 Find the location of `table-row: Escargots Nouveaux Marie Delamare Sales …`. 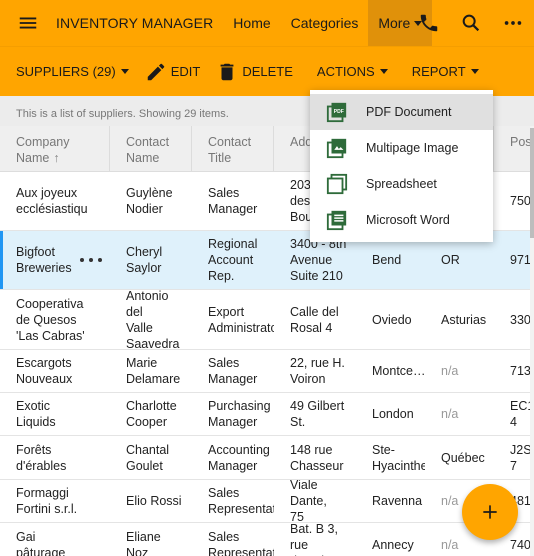

table-row: Escargots Nouveaux Marie Delamare Sales … is located at coordinates (267, 371).